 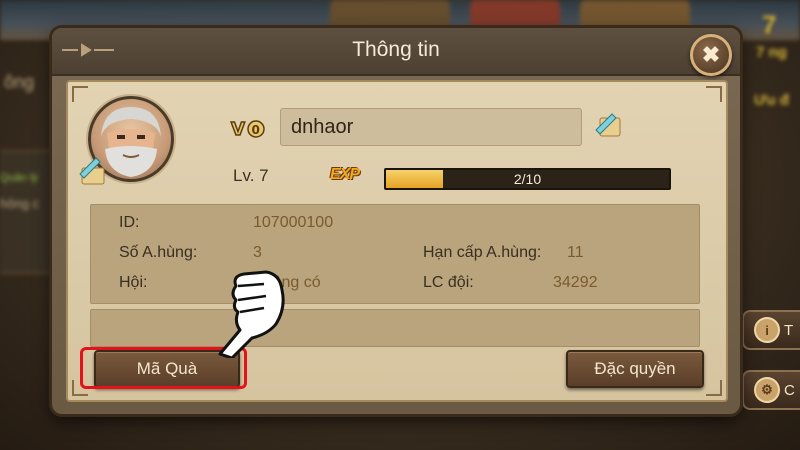 What do you see at coordinates (635, 369) in the screenshot?
I see `privileges-button: Đặc quyền` at bounding box center [635, 369].